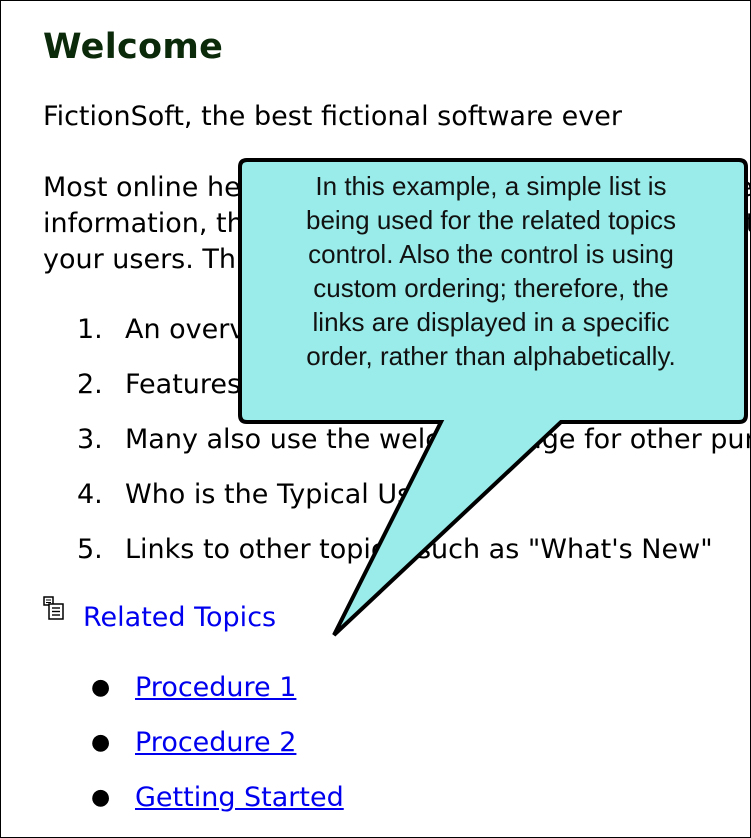  Describe the element at coordinates (491, 254) in the screenshot. I see `callout-line: control. Also the control is using` at that location.